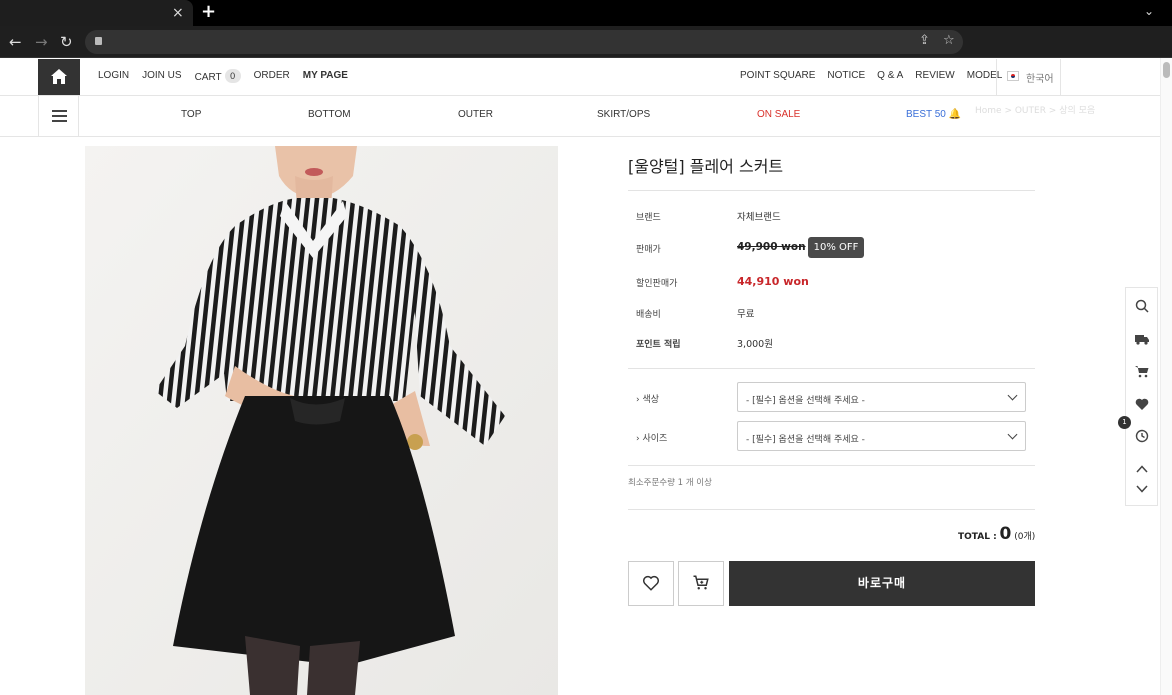 This screenshot has width=1172, height=695. Describe the element at coordinates (1142, 469) in the screenshot. I see `chevron-up-icon` at that location.